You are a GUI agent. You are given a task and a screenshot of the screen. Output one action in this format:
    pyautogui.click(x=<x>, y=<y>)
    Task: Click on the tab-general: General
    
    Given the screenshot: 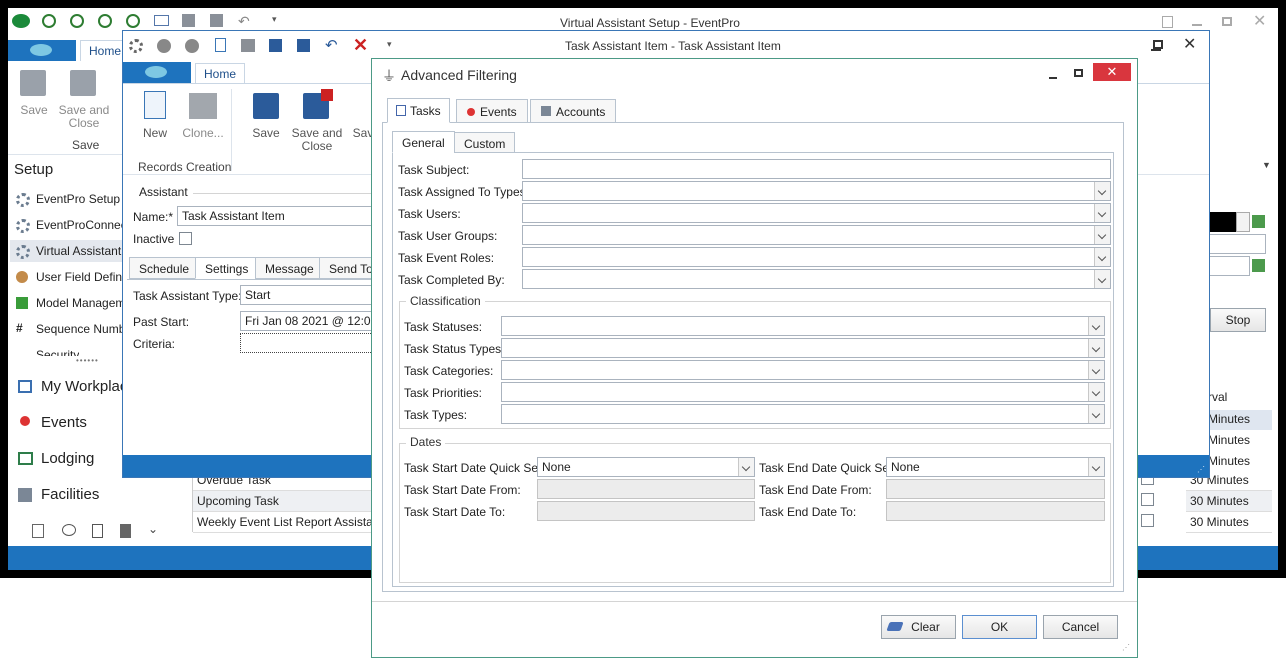 What is the action you would take?
    pyautogui.click(x=423, y=142)
    